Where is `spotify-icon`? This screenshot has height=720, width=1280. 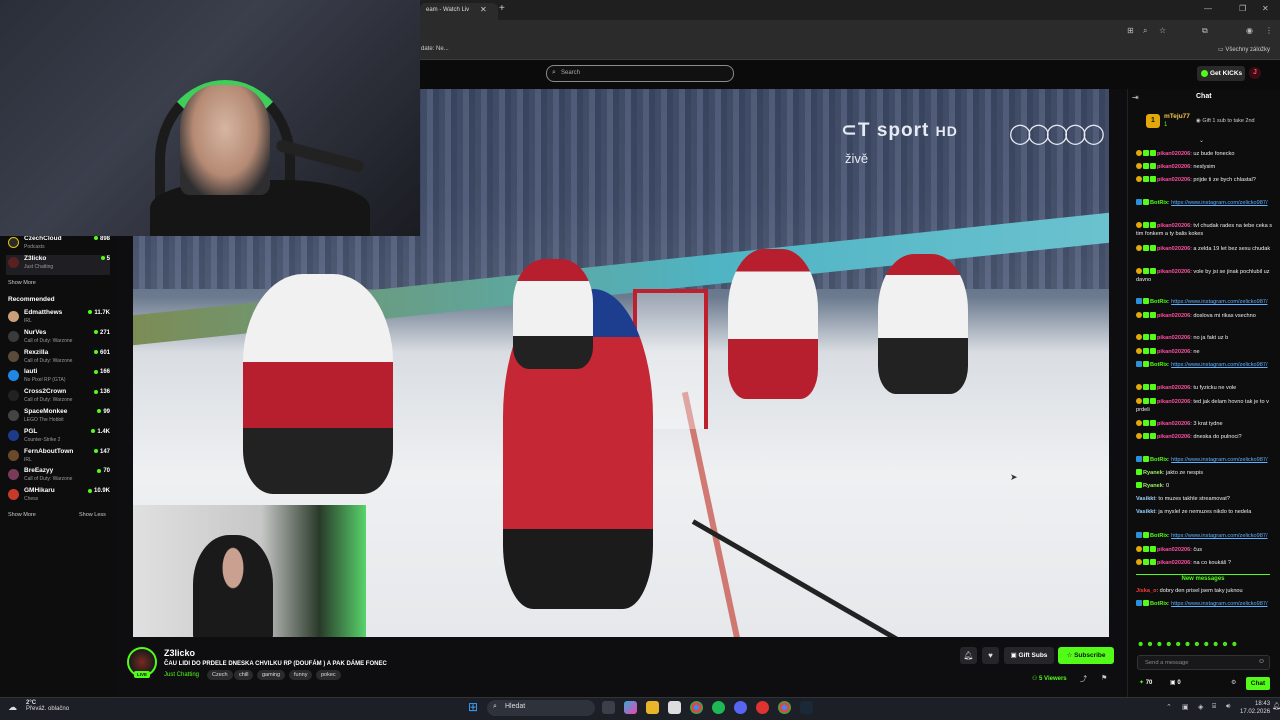 spotify-icon is located at coordinates (718, 707).